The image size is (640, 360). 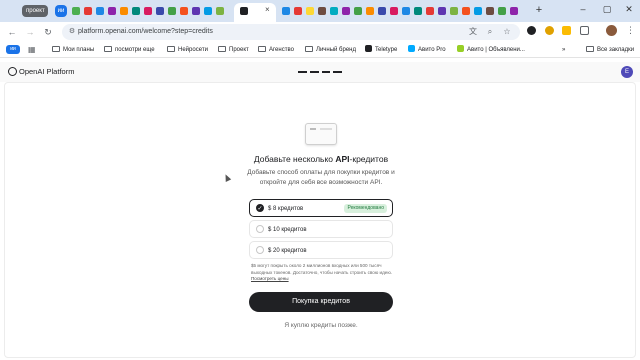 What do you see at coordinates (584, 30) in the screenshot?
I see `extensions-puzzle-icon` at bounding box center [584, 30].